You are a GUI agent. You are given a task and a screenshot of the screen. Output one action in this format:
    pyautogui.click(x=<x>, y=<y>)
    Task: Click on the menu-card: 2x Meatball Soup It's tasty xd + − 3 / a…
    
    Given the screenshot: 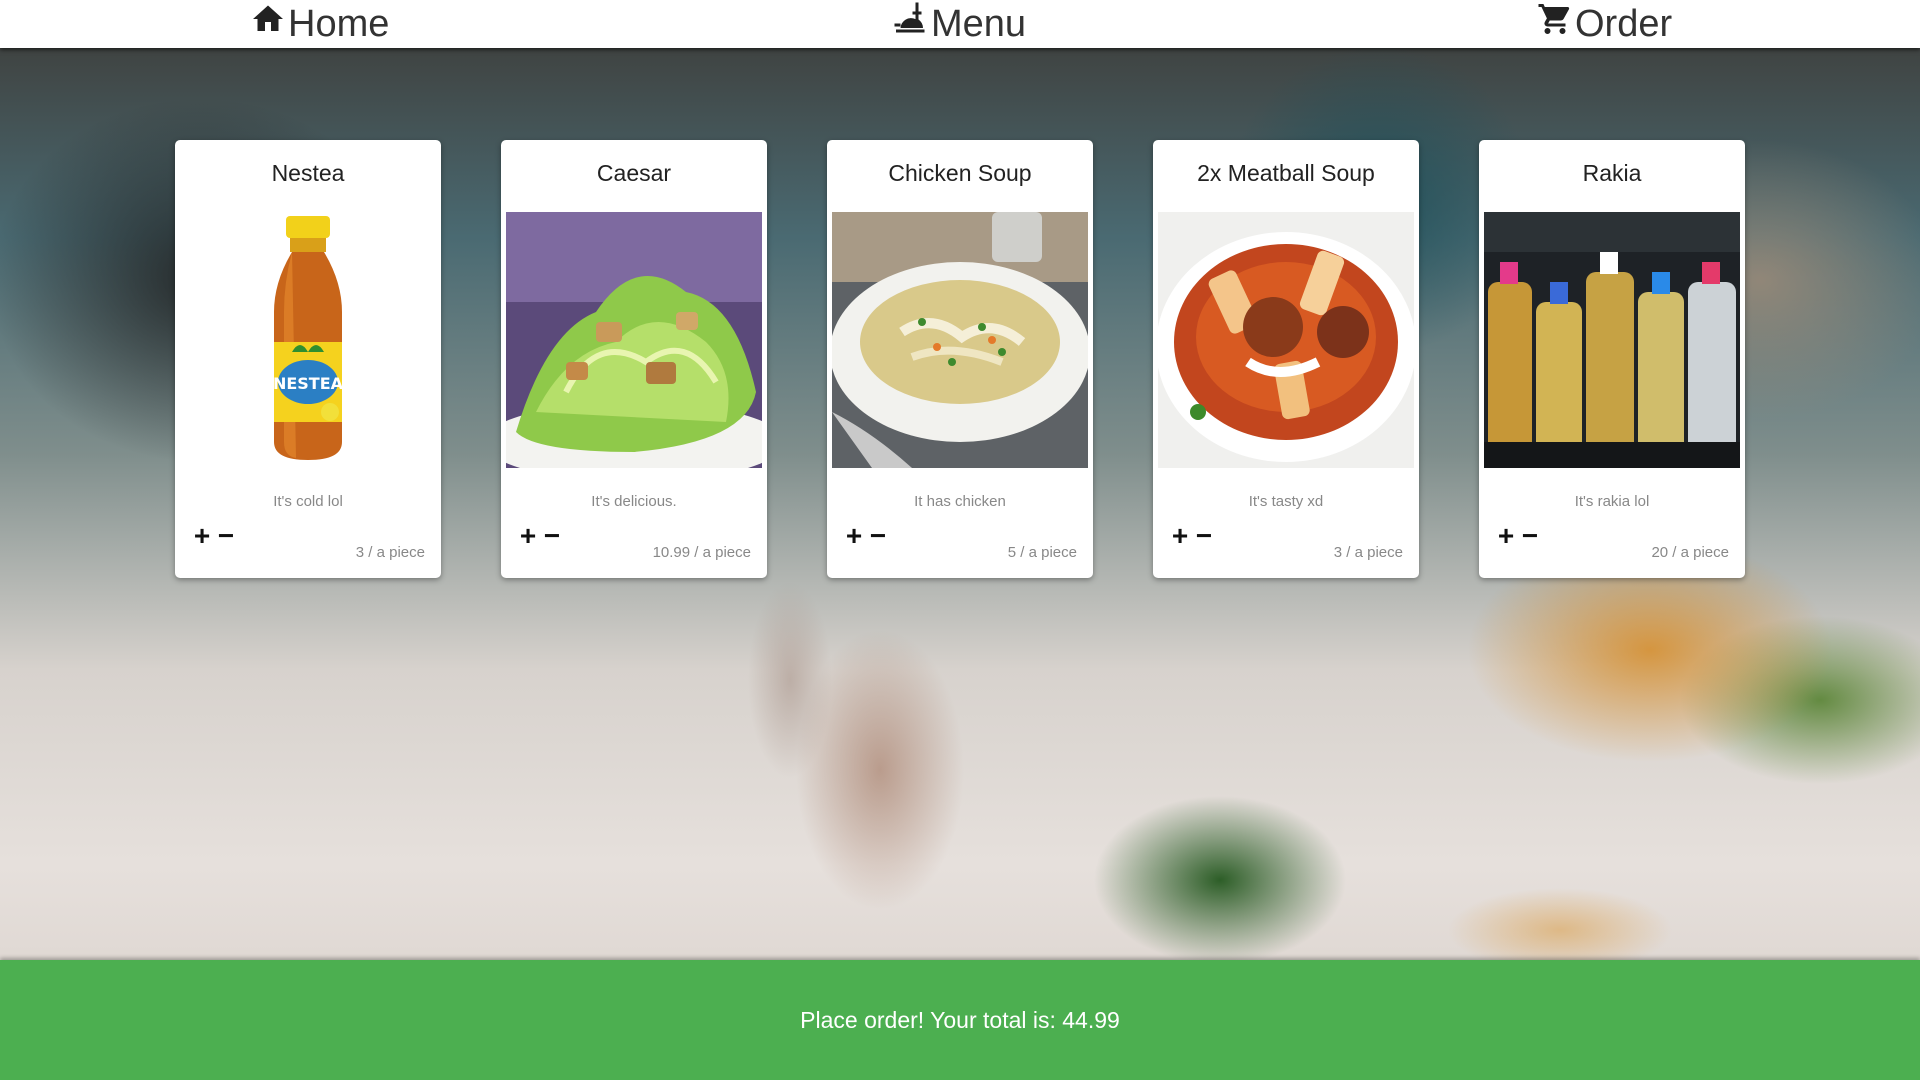 What is the action you would take?
    pyautogui.click(x=1286, y=359)
    